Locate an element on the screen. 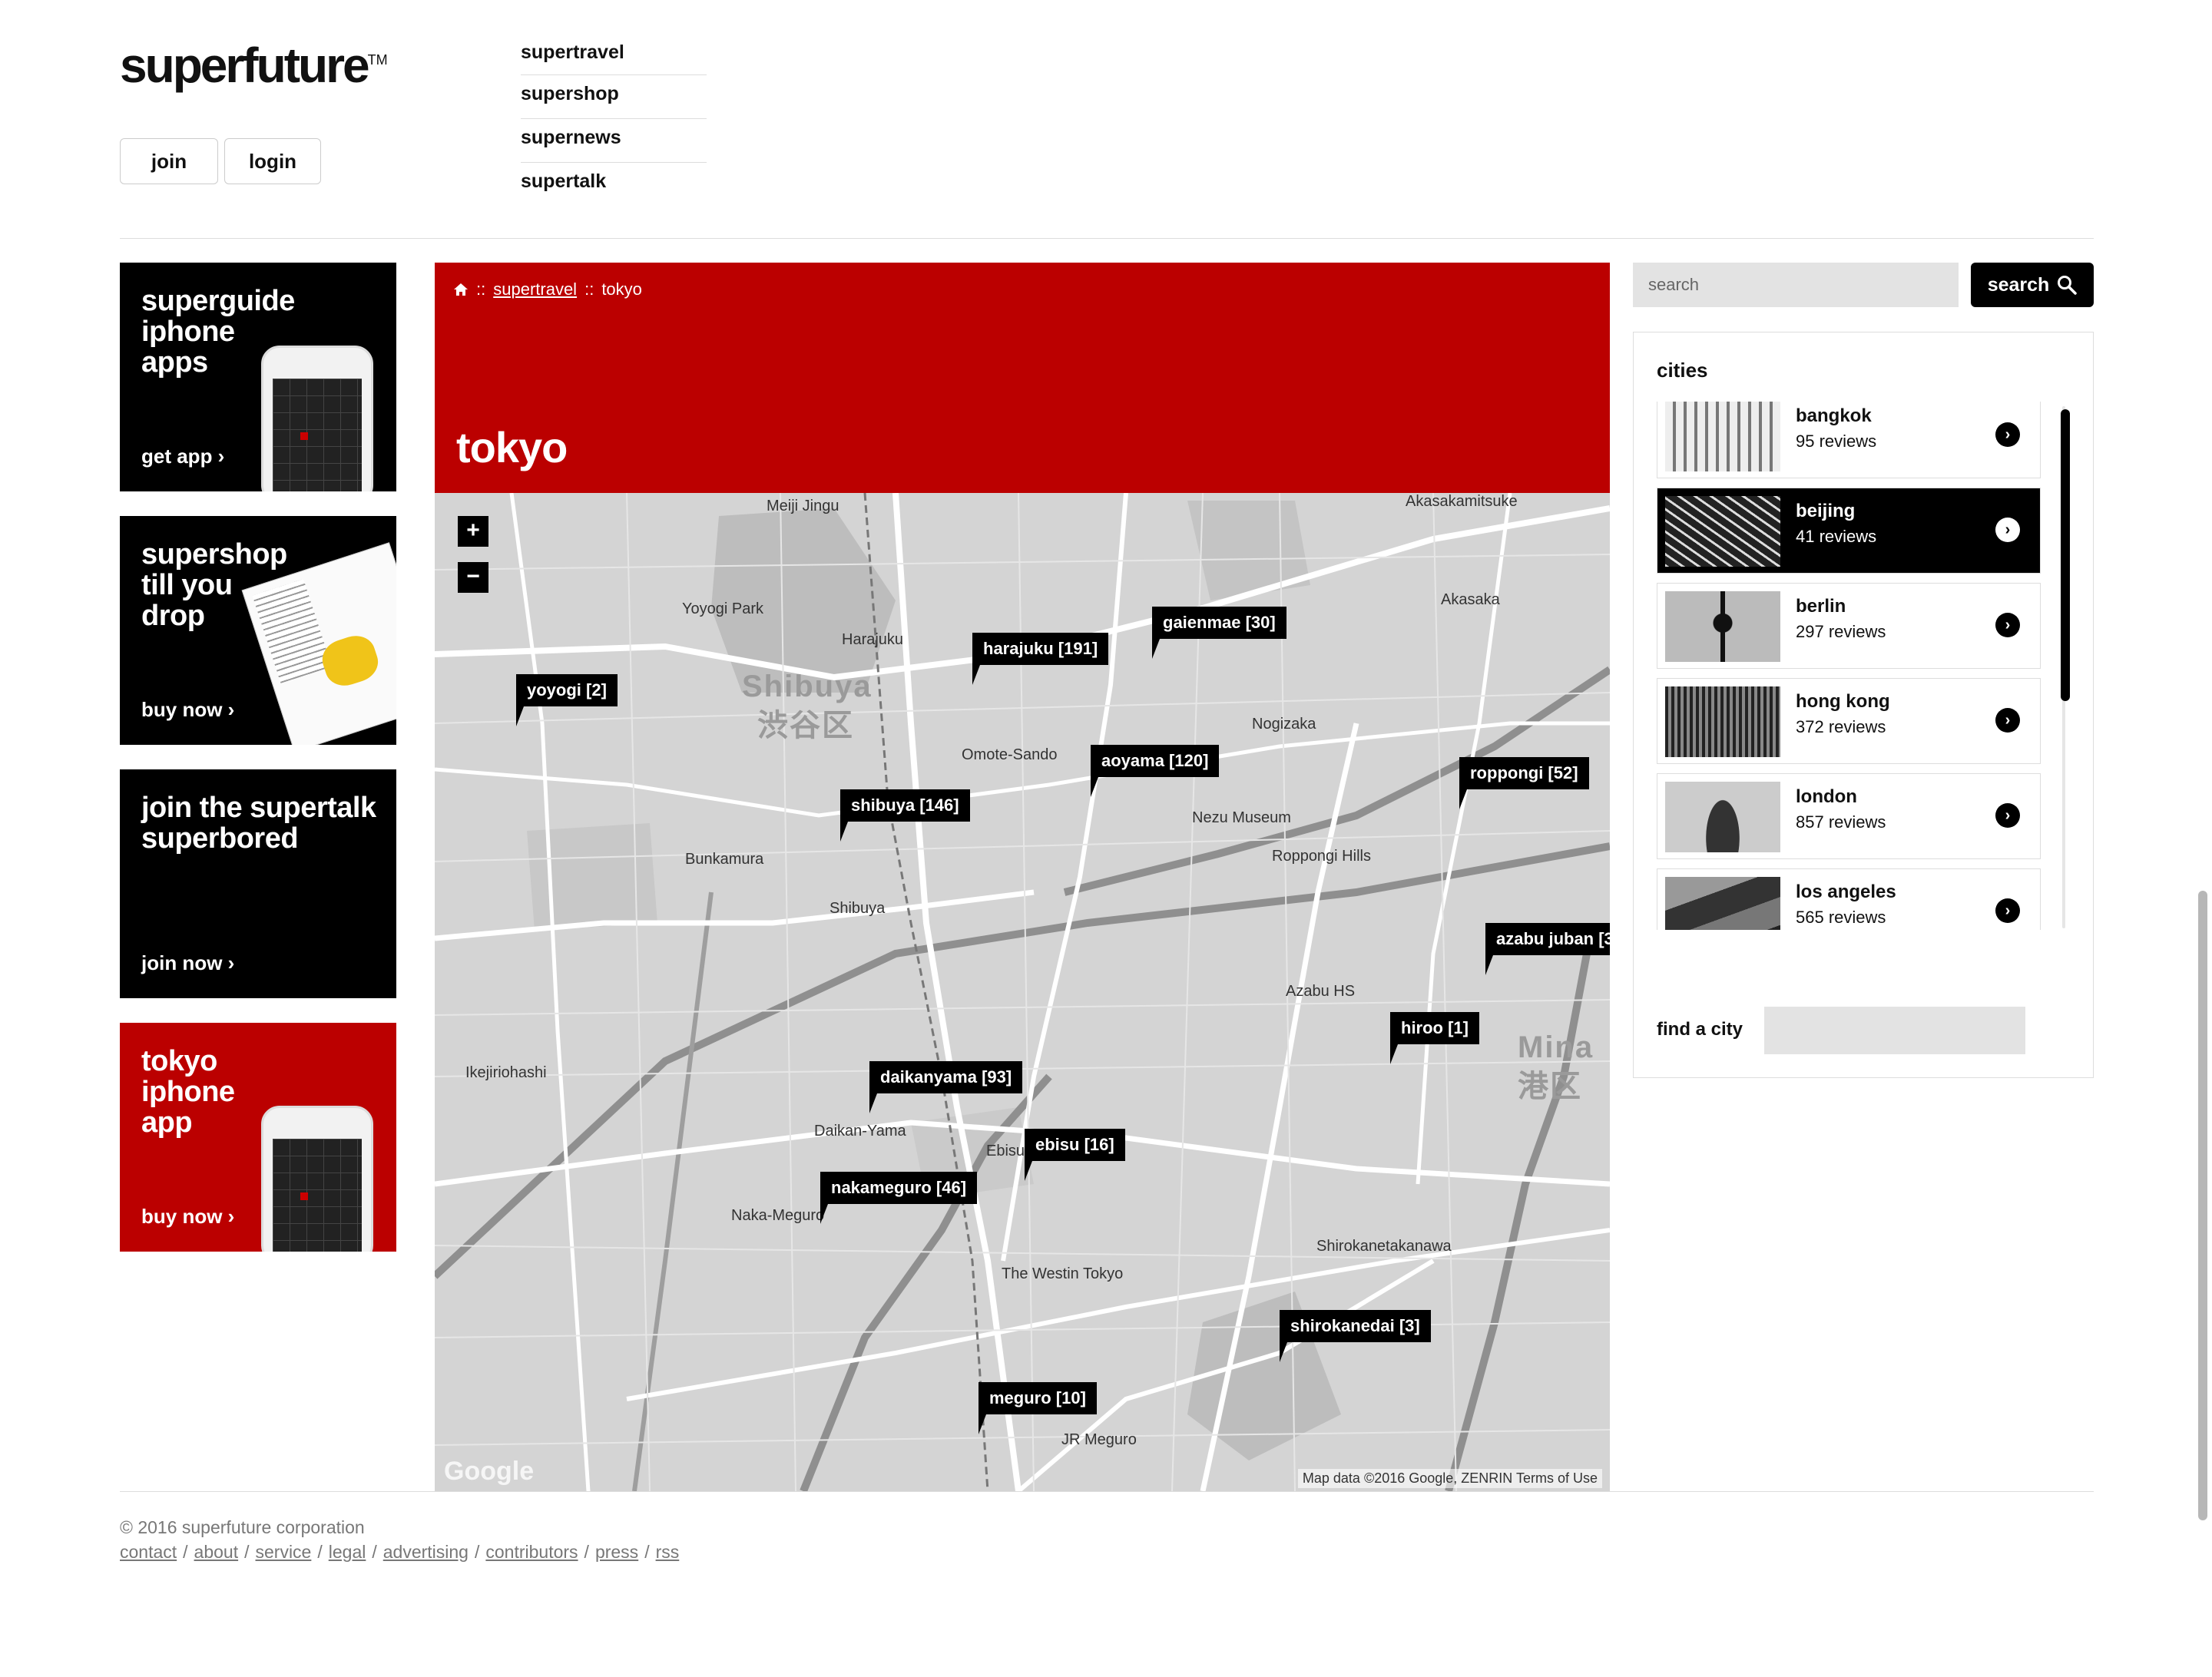 The image size is (2212, 1677). promo-supertalk: join the supertalk superbored join now › is located at coordinates (258, 884).